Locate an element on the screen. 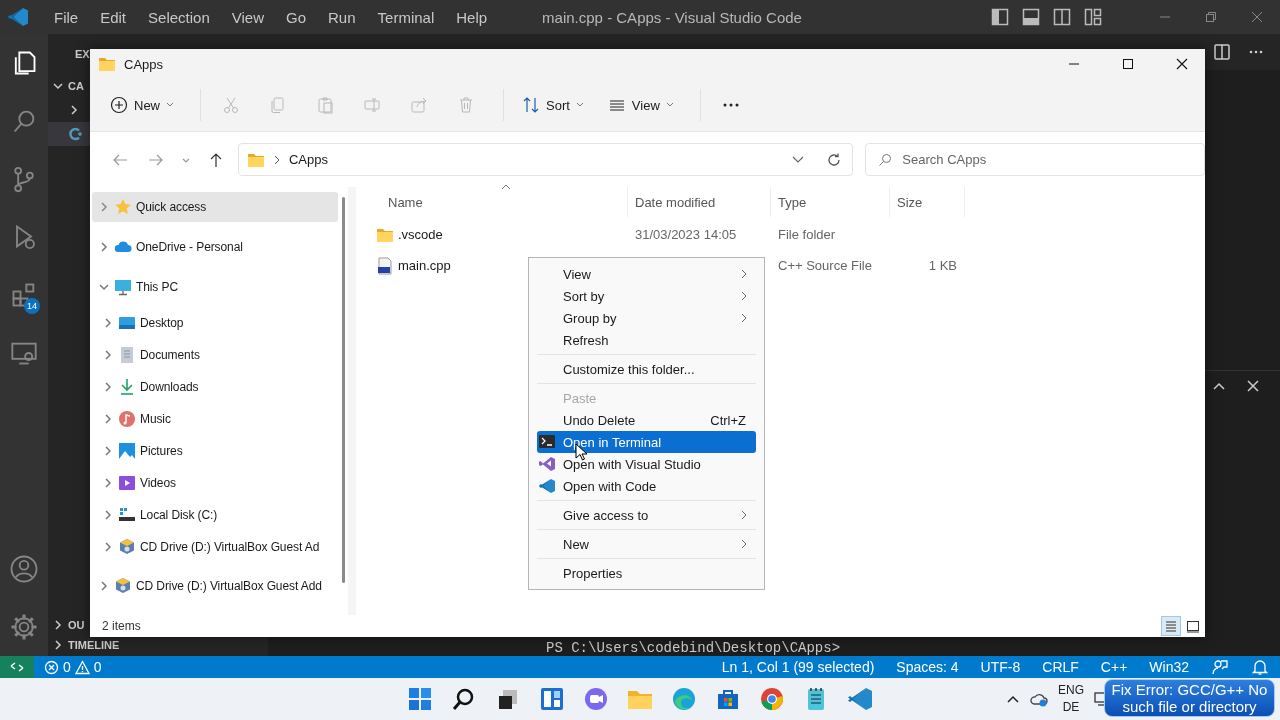 The height and width of the screenshot is (720, 1280). navigation-item: OneDrive - Personal is located at coordinates (215, 247).